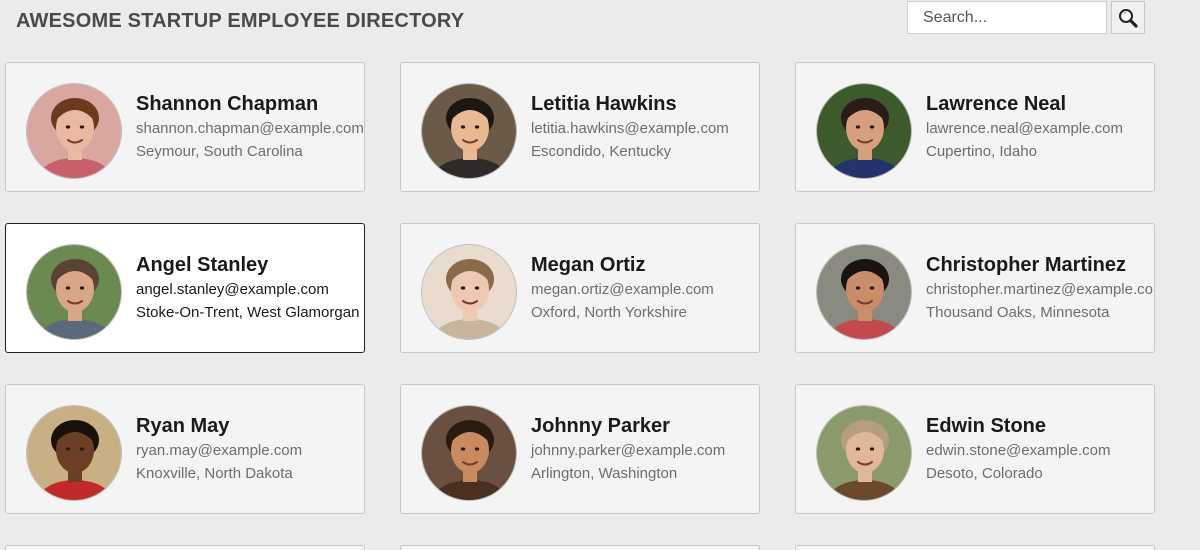 This screenshot has width=1200, height=550. I want to click on employee-email: edwin.stone@example.com, so click(1018, 450).